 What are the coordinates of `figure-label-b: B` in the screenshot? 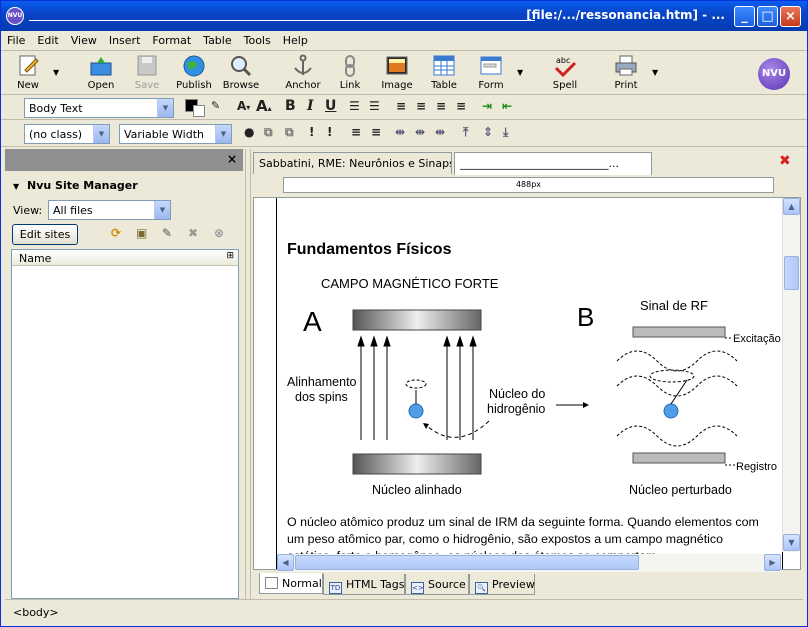 It's located at (585, 317).